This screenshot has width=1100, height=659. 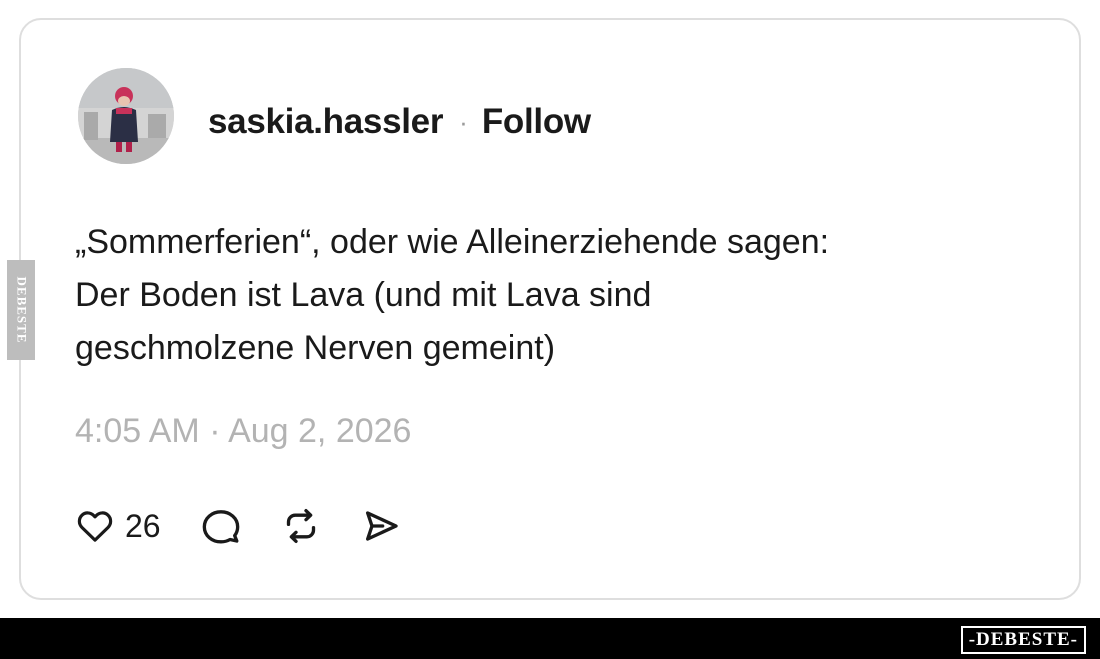 I want to click on comment-button, so click(x=221, y=526).